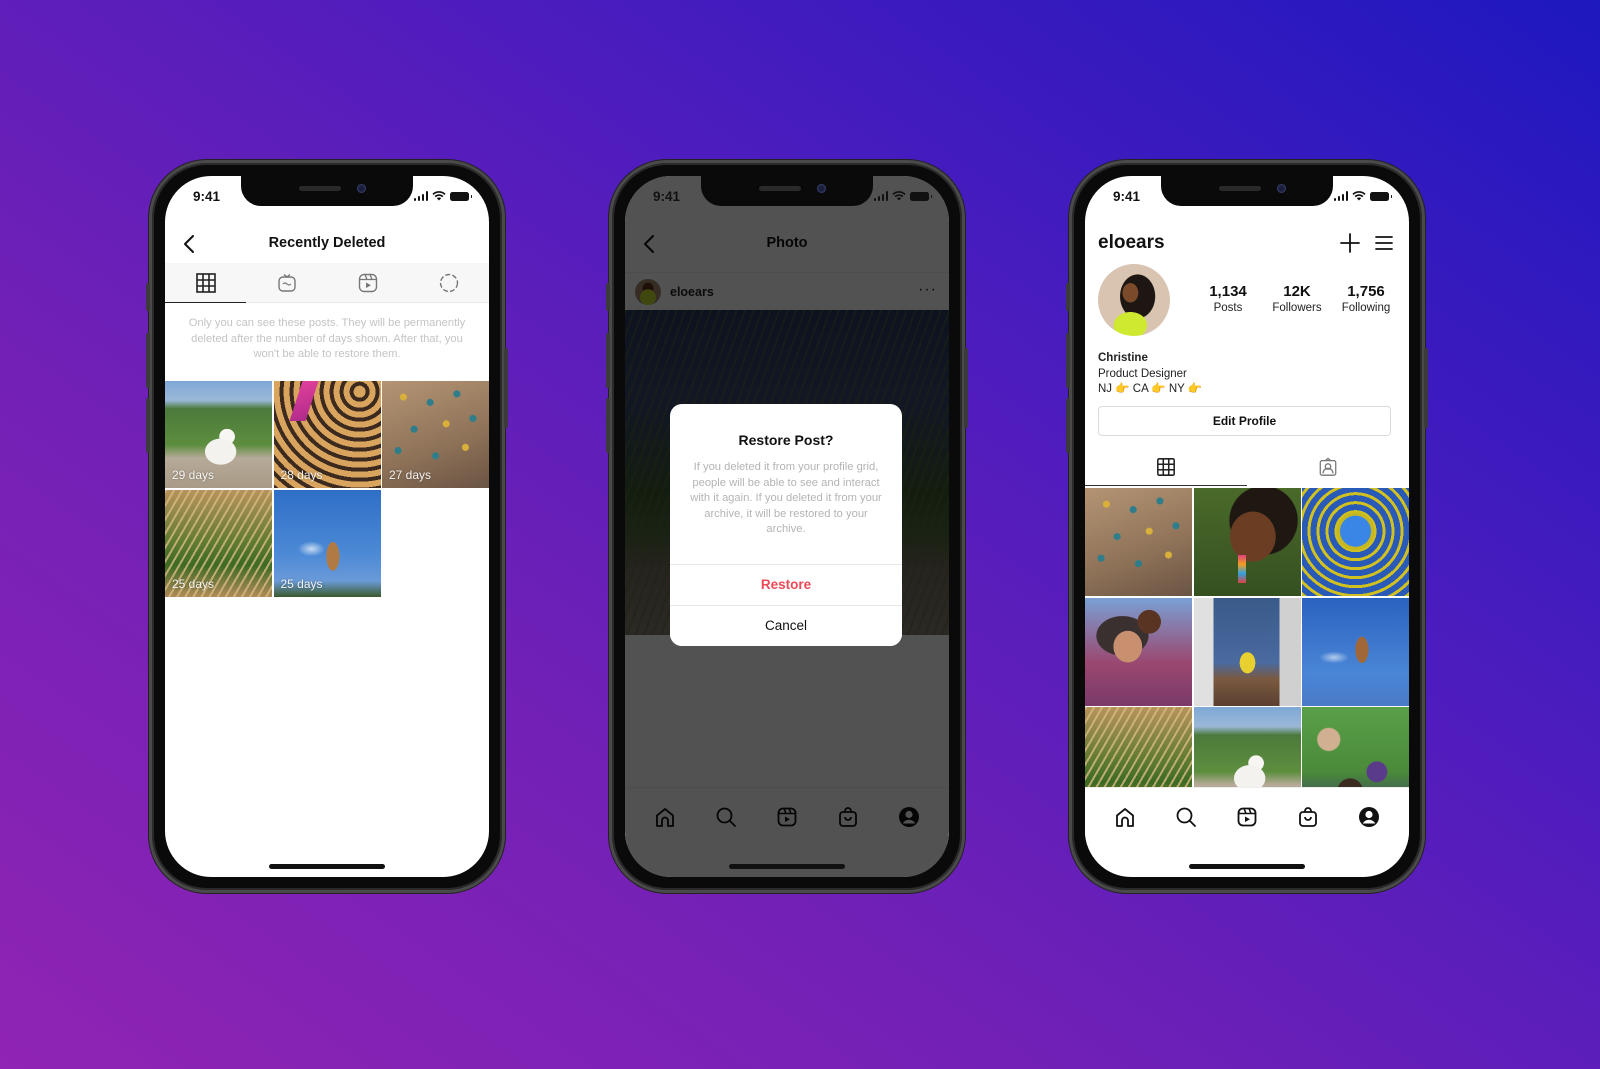 The height and width of the screenshot is (1069, 1600). What do you see at coordinates (786, 584) in the screenshot?
I see `restore-button: Restore` at bounding box center [786, 584].